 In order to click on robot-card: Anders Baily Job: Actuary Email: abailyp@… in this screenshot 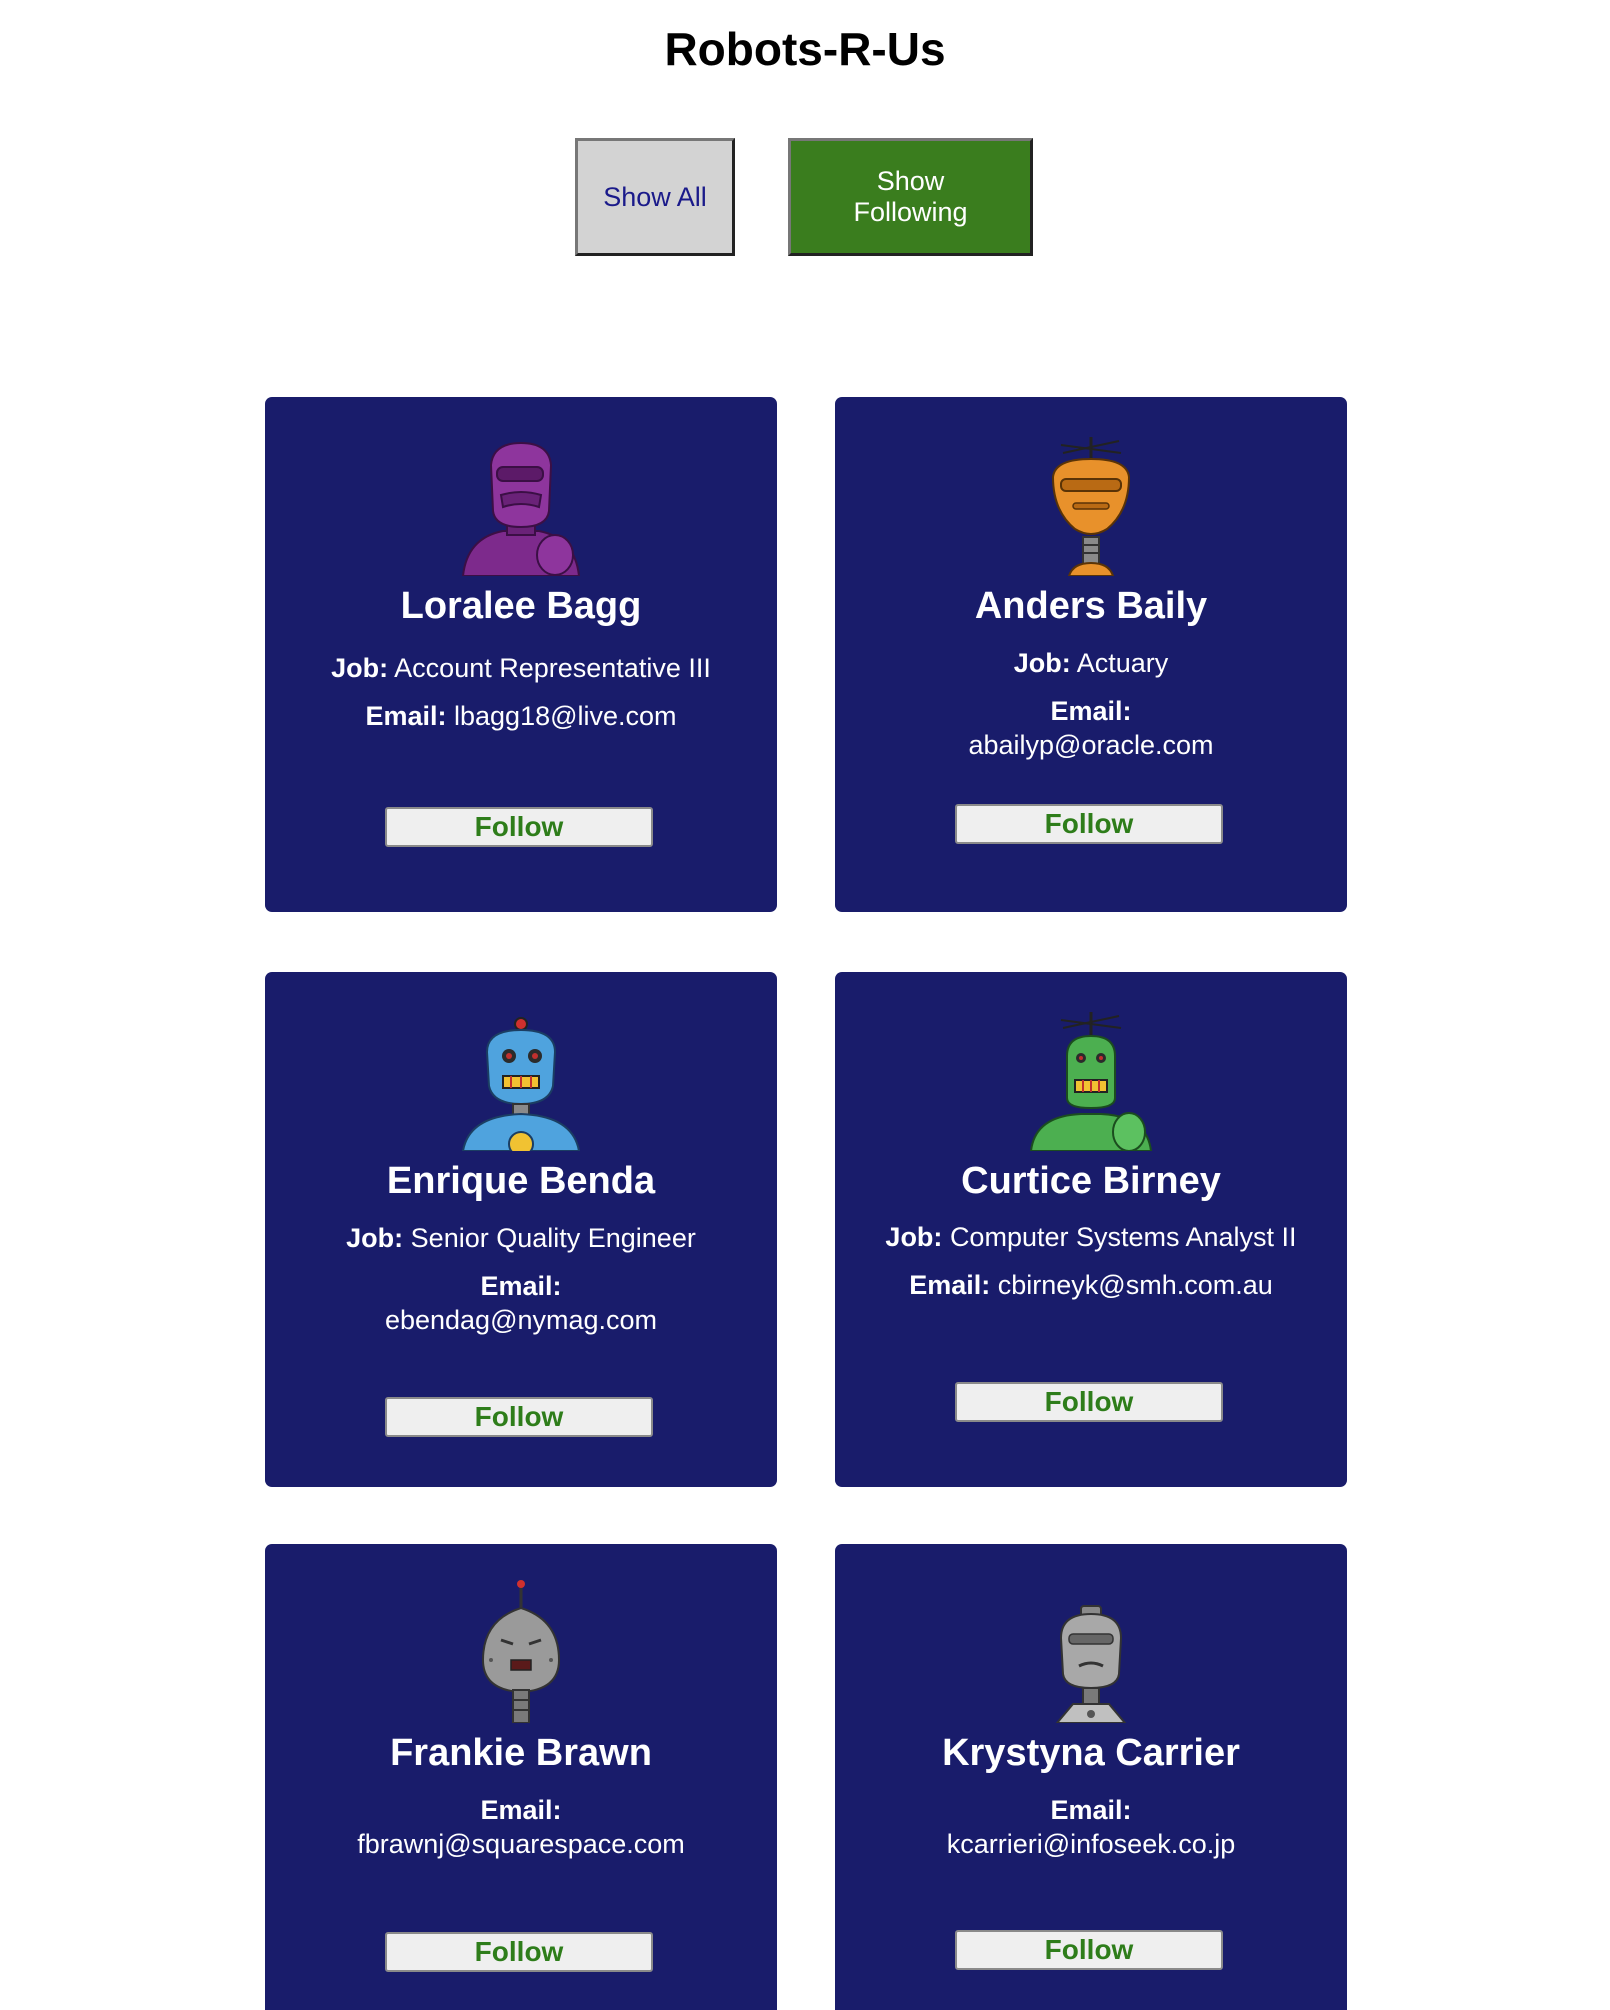, I will do `click(1091, 654)`.